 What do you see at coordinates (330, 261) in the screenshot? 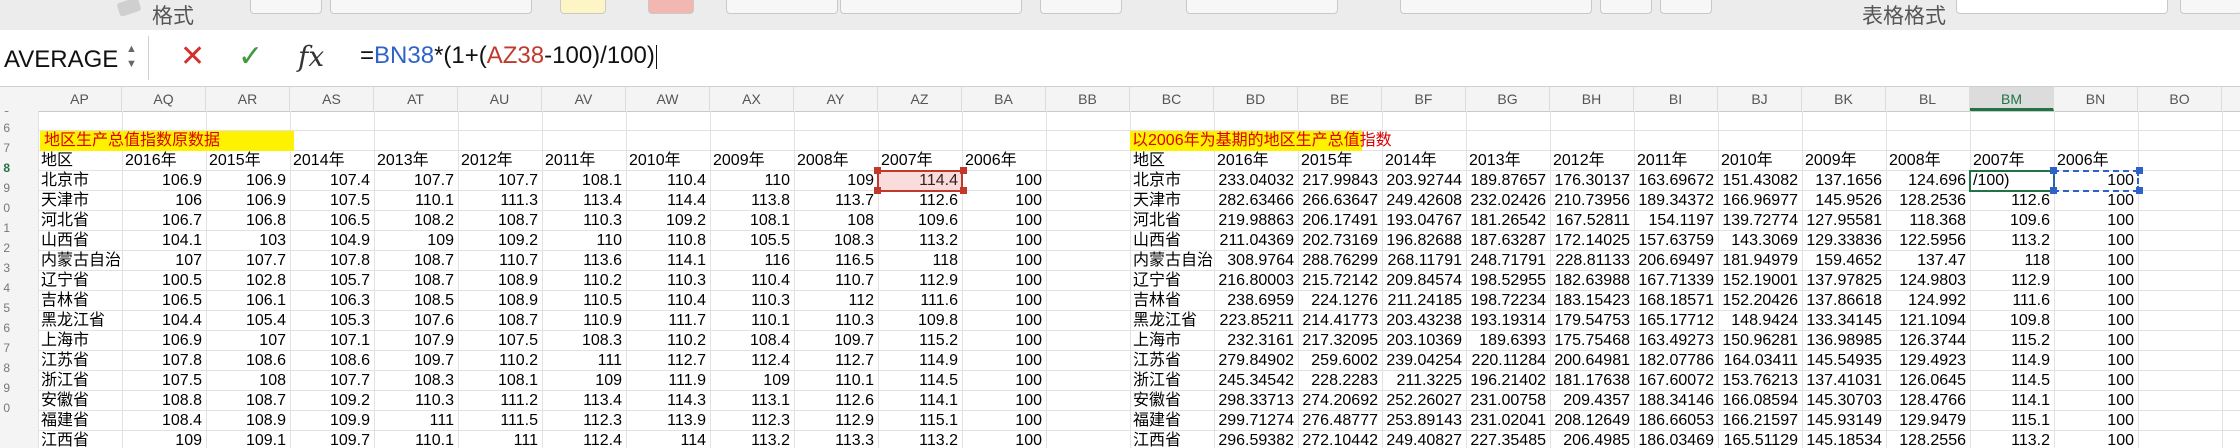
I see `left-table-data-cell: 107.8` at bounding box center [330, 261].